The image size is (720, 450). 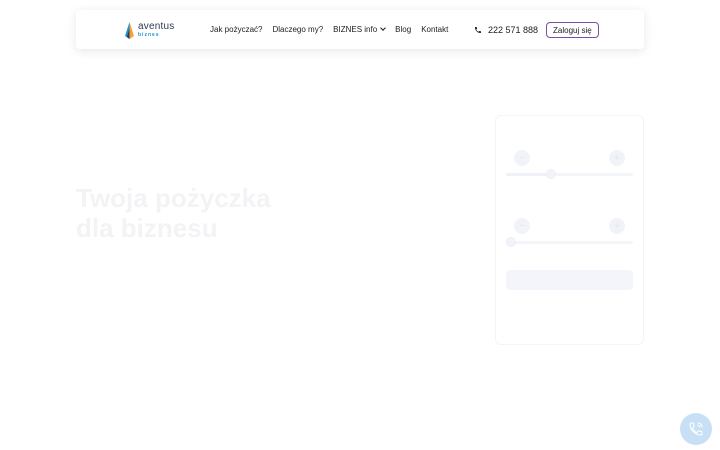 What do you see at coordinates (149, 35) in the screenshot?
I see `logo-subtitle: biznes` at bounding box center [149, 35].